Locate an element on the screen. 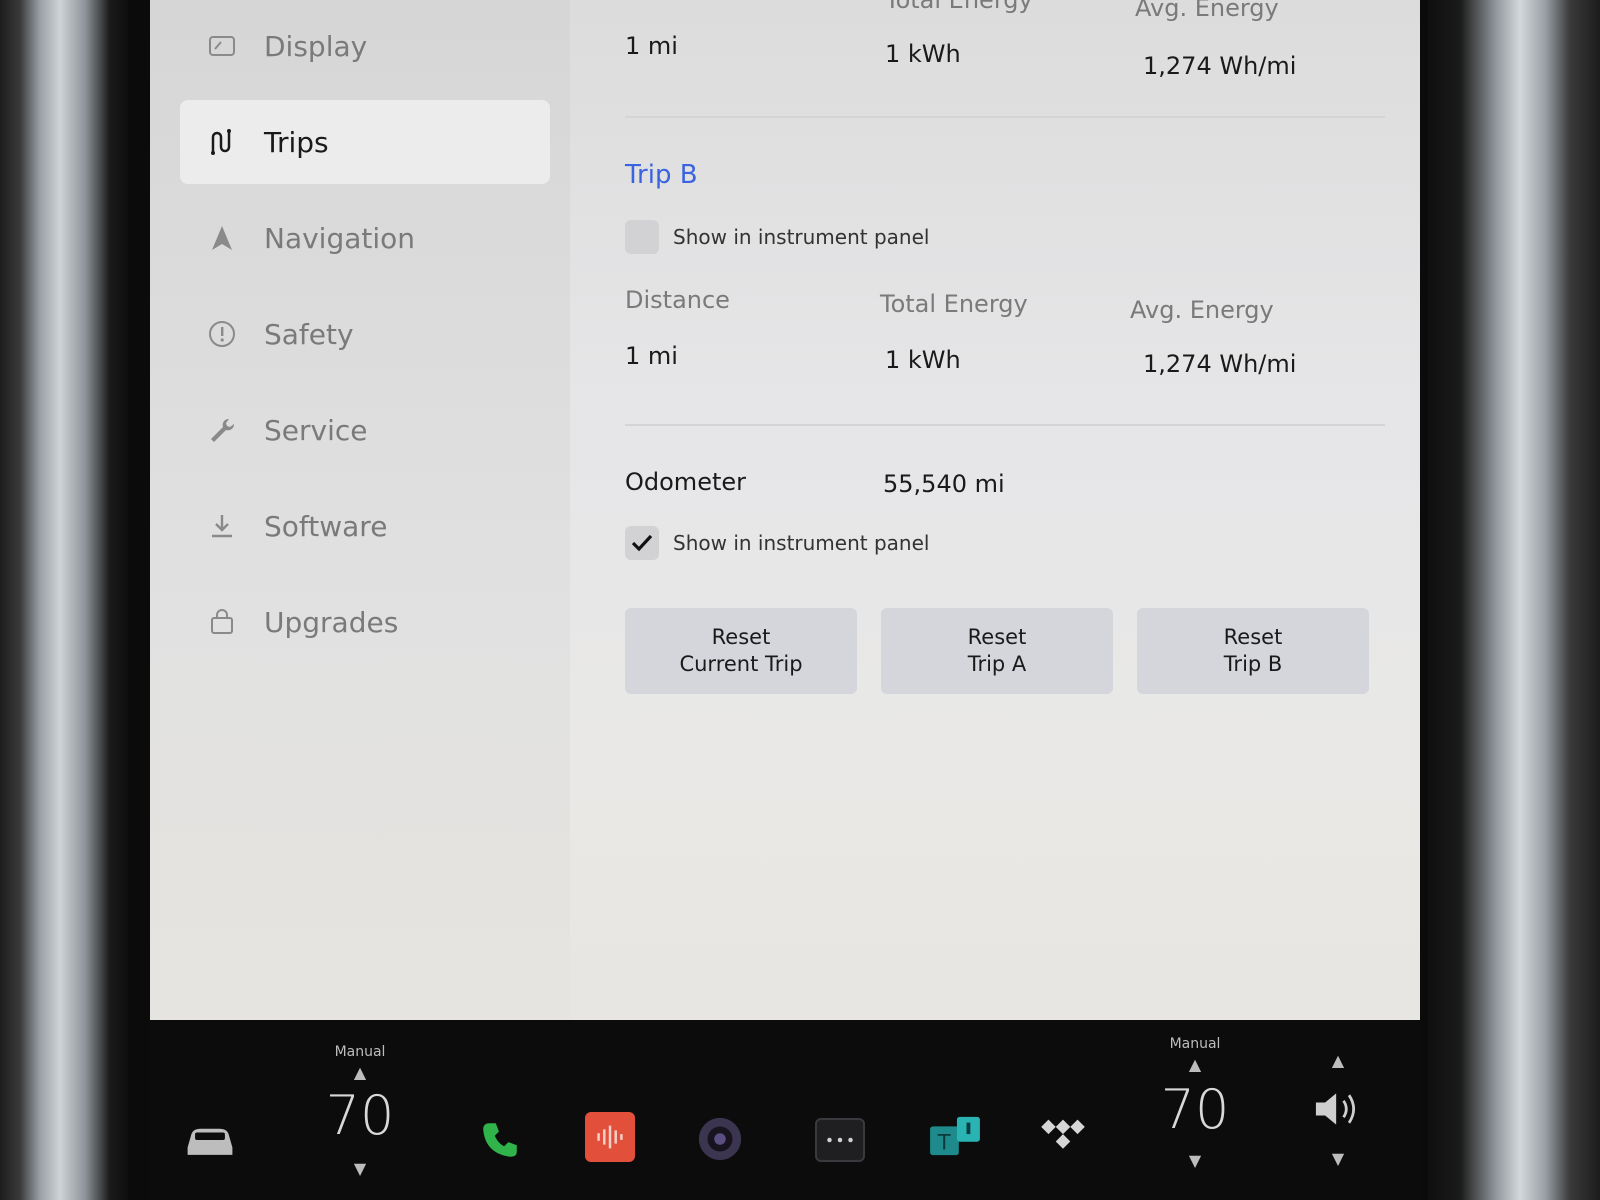  odometer-label: Odometer is located at coordinates (685, 482).